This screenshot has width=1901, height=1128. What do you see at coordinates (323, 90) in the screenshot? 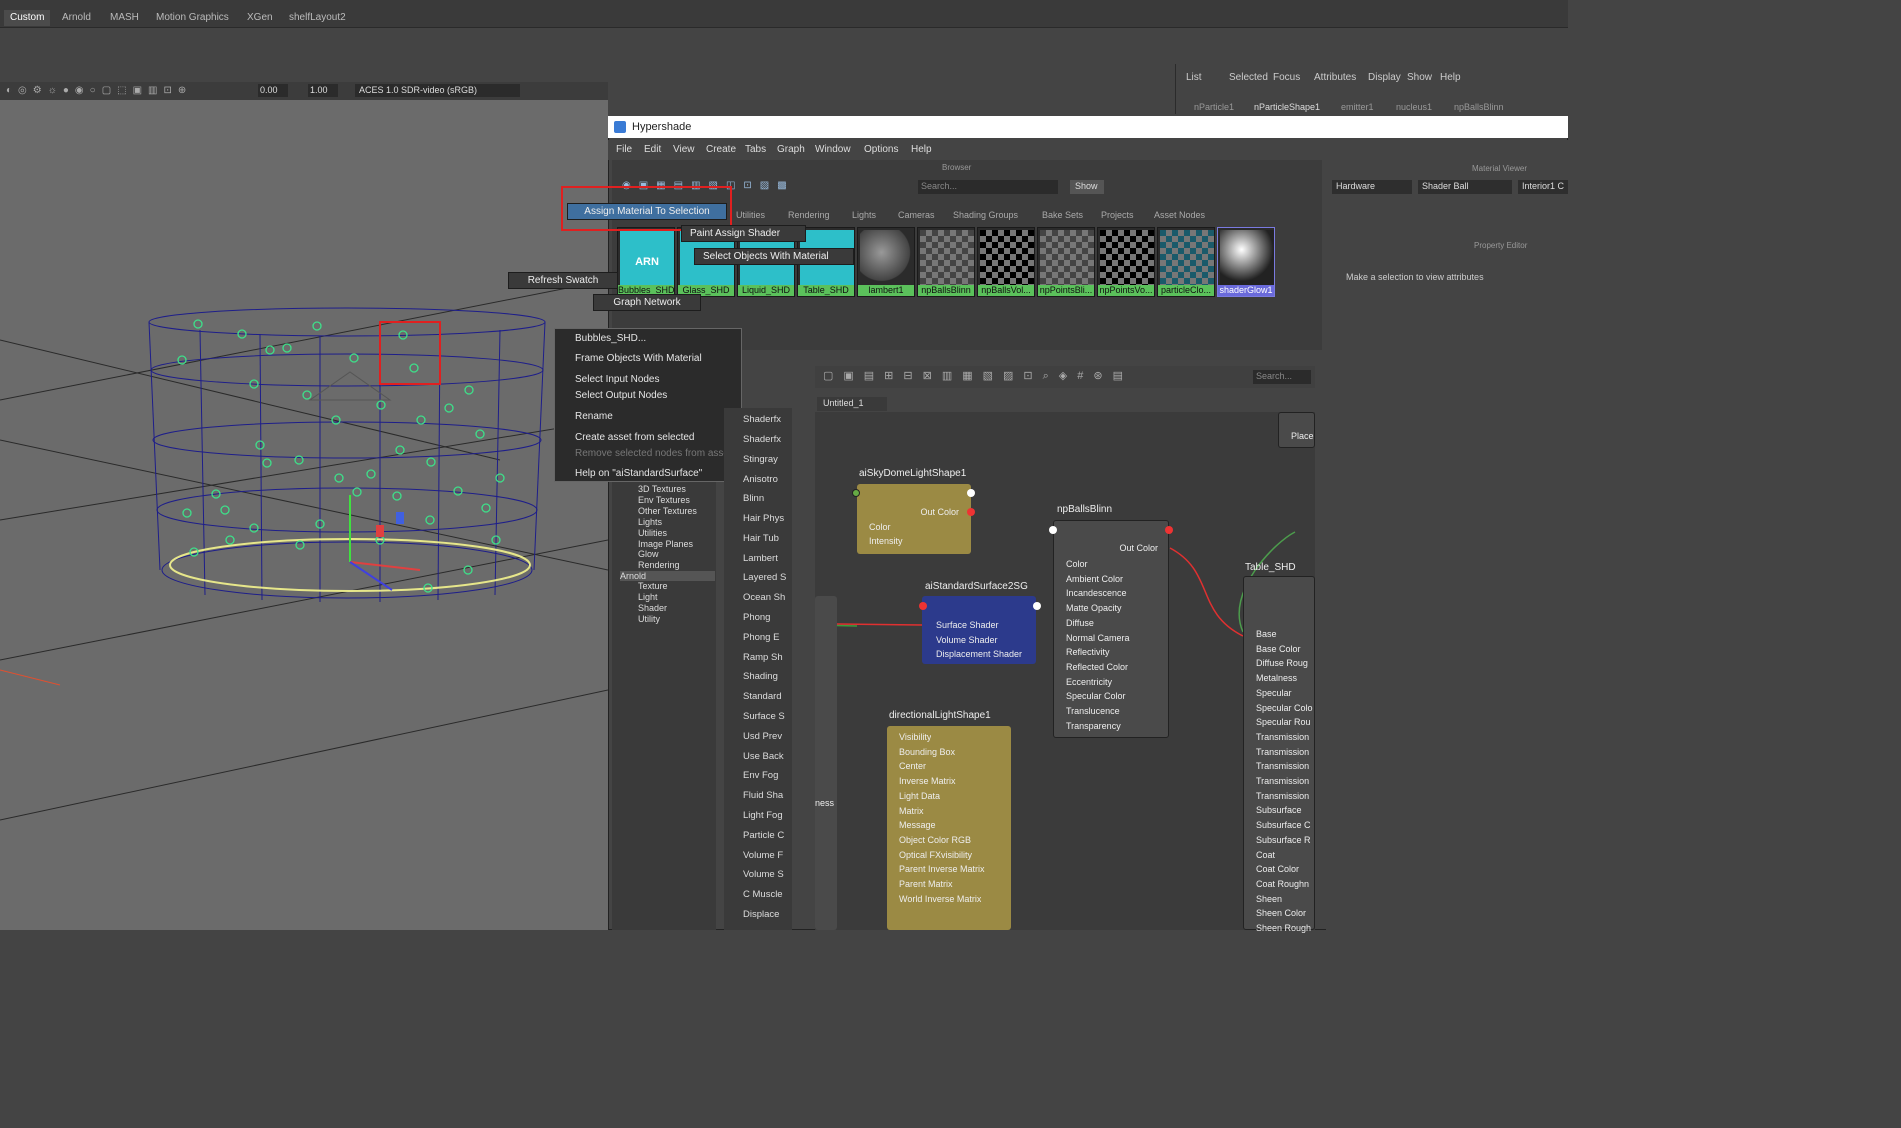
I see `gamma-field: 1.00` at bounding box center [323, 90].